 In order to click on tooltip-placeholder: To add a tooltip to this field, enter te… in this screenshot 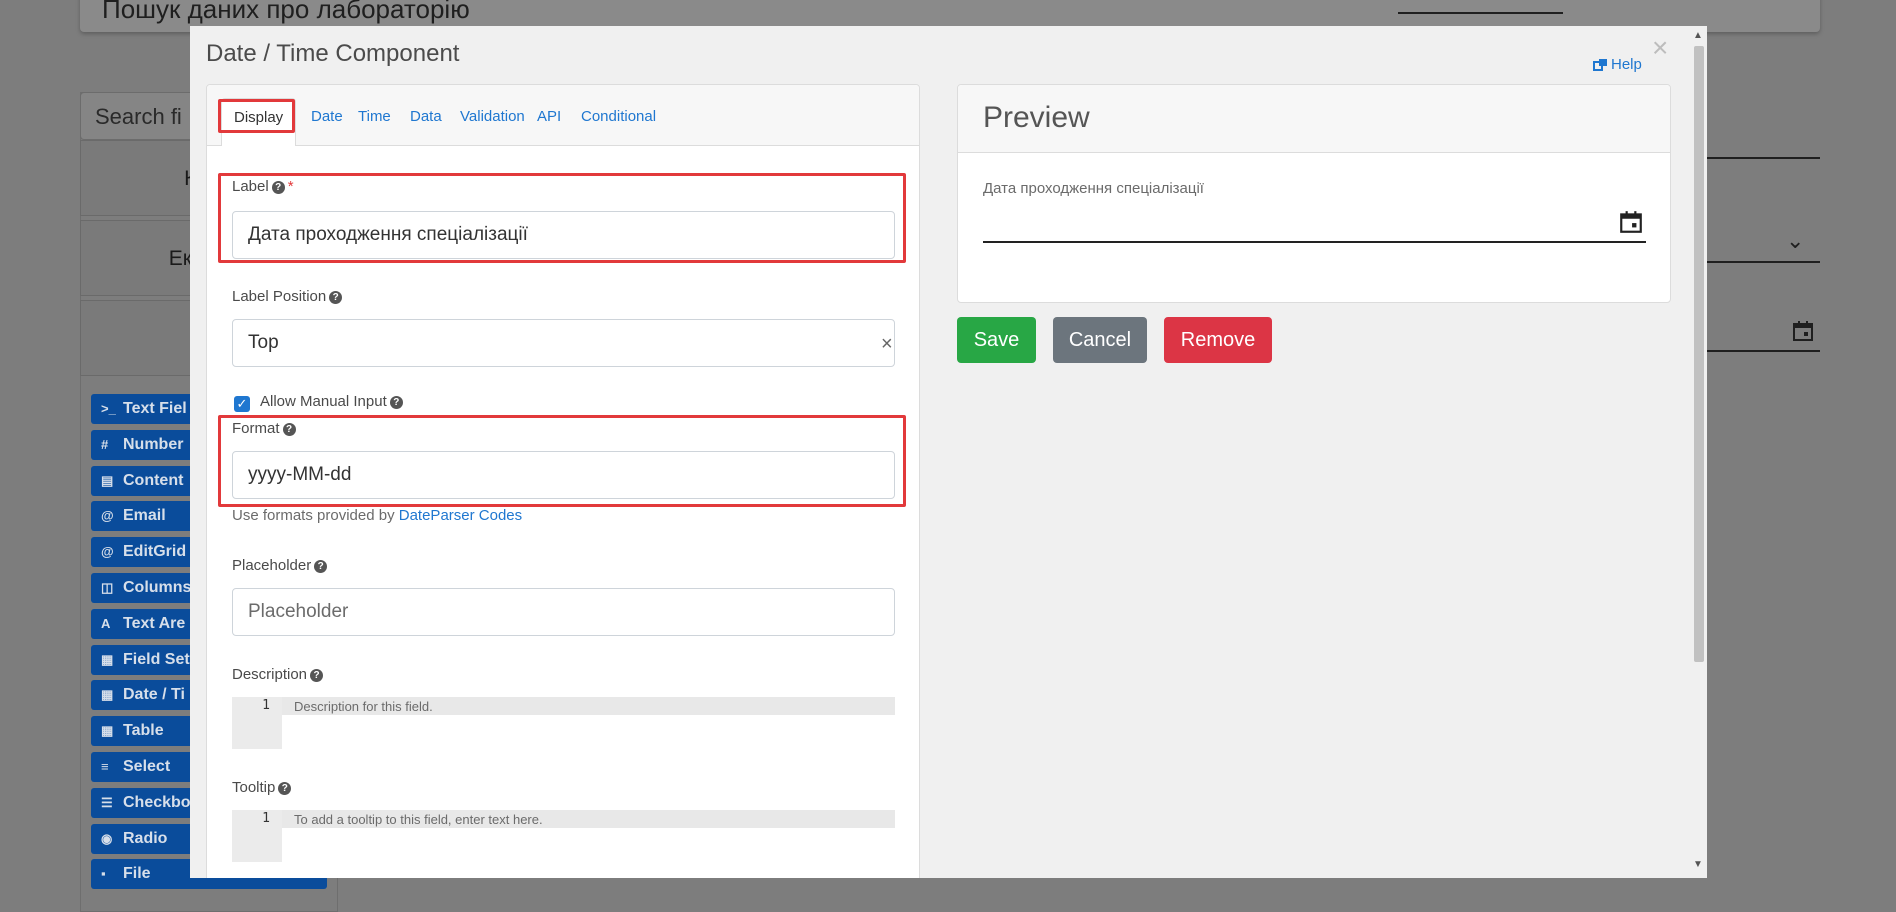, I will do `click(418, 819)`.